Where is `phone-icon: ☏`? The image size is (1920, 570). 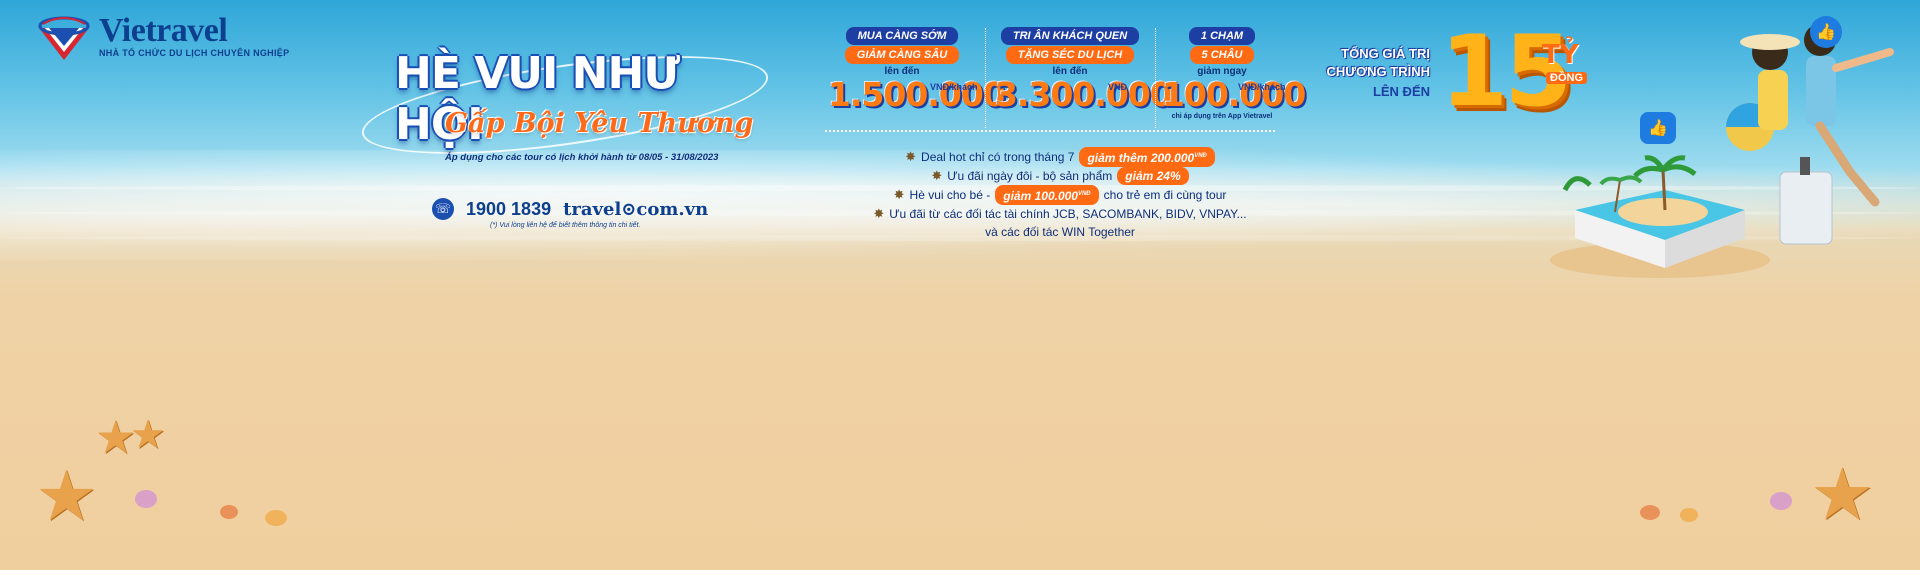 phone-icon: ☏ is located at coordinates (443, 209).